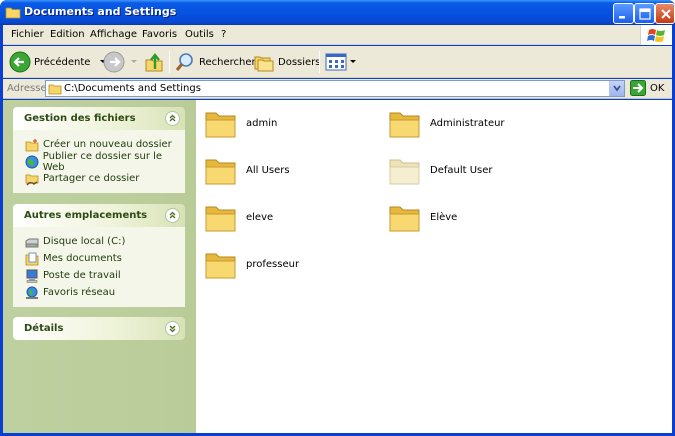 The height and width of the screenshot is (436, 675). I want to click on place-label: Poste de travail, so click(82, 275).